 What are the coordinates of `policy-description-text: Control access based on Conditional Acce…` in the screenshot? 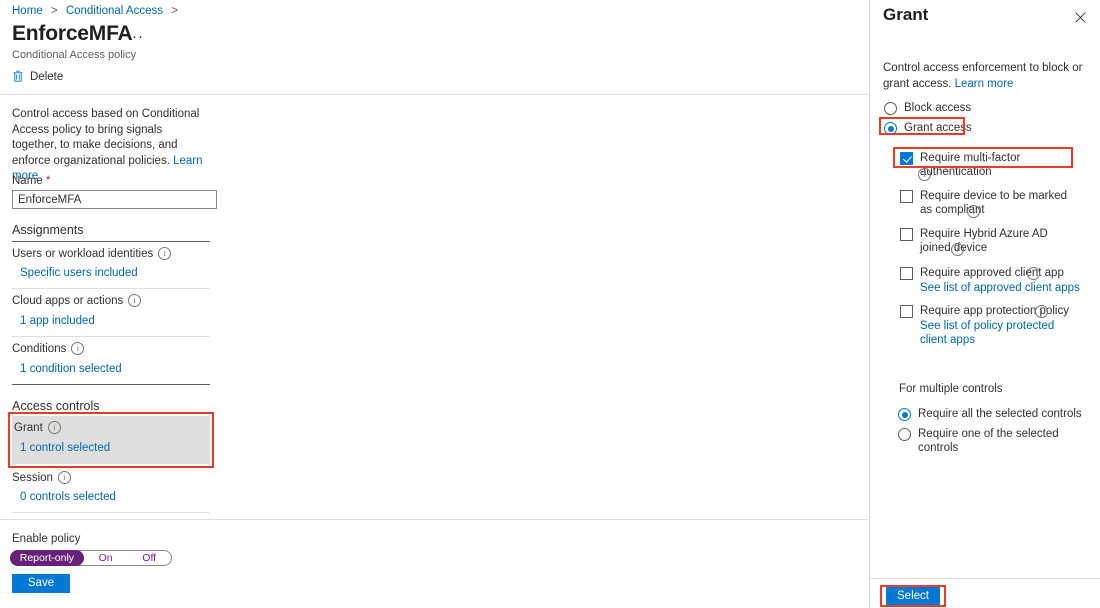 It's located at (106, 137).